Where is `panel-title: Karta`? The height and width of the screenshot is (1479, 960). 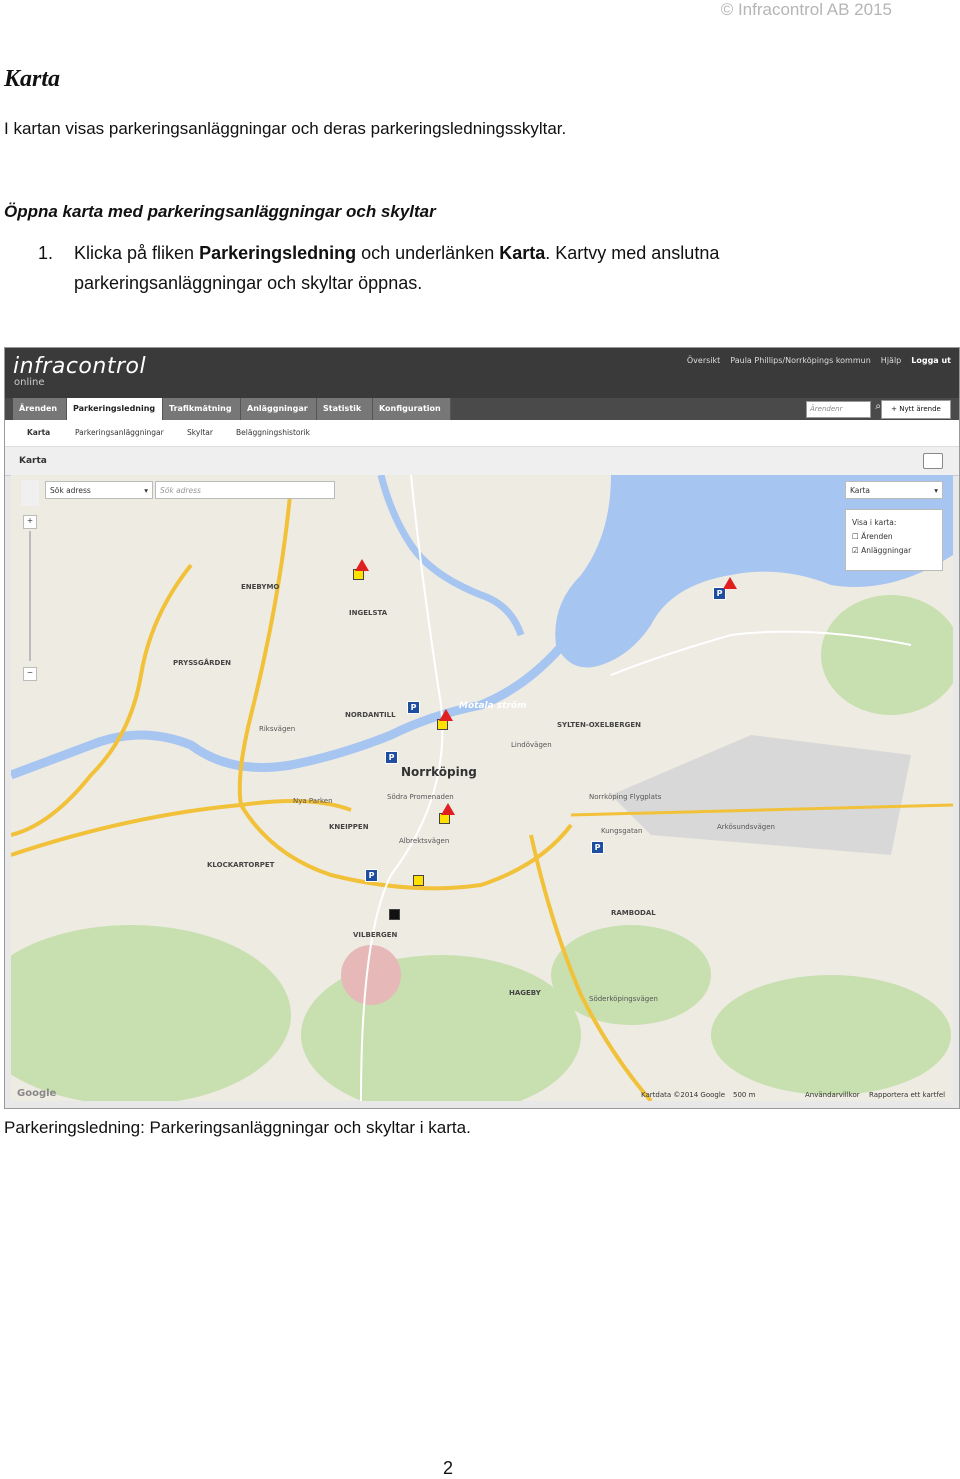
panel-title: Karta is located at coordinates (33, 461).